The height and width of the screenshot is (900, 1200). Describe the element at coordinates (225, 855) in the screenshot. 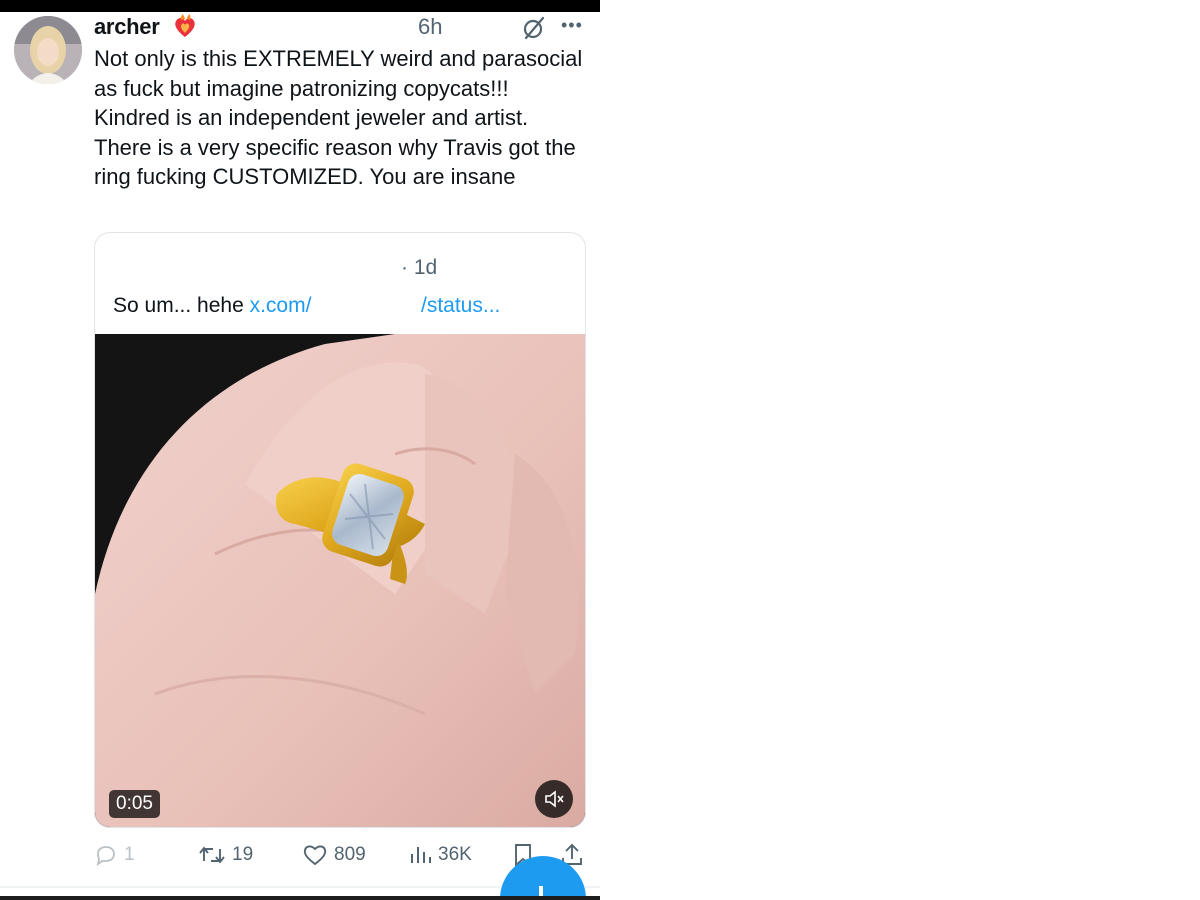

I see `retweet-button: 19` at that location.